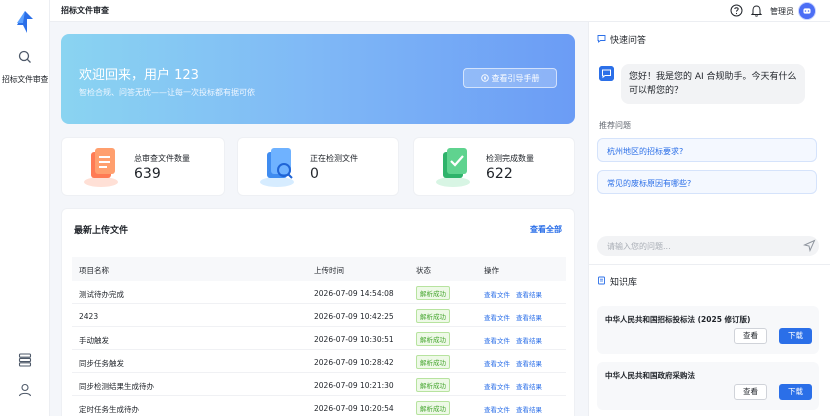 Image resolution: width=830 pixels, height=416 pixels. I want to click on divider, so click(709, 264).